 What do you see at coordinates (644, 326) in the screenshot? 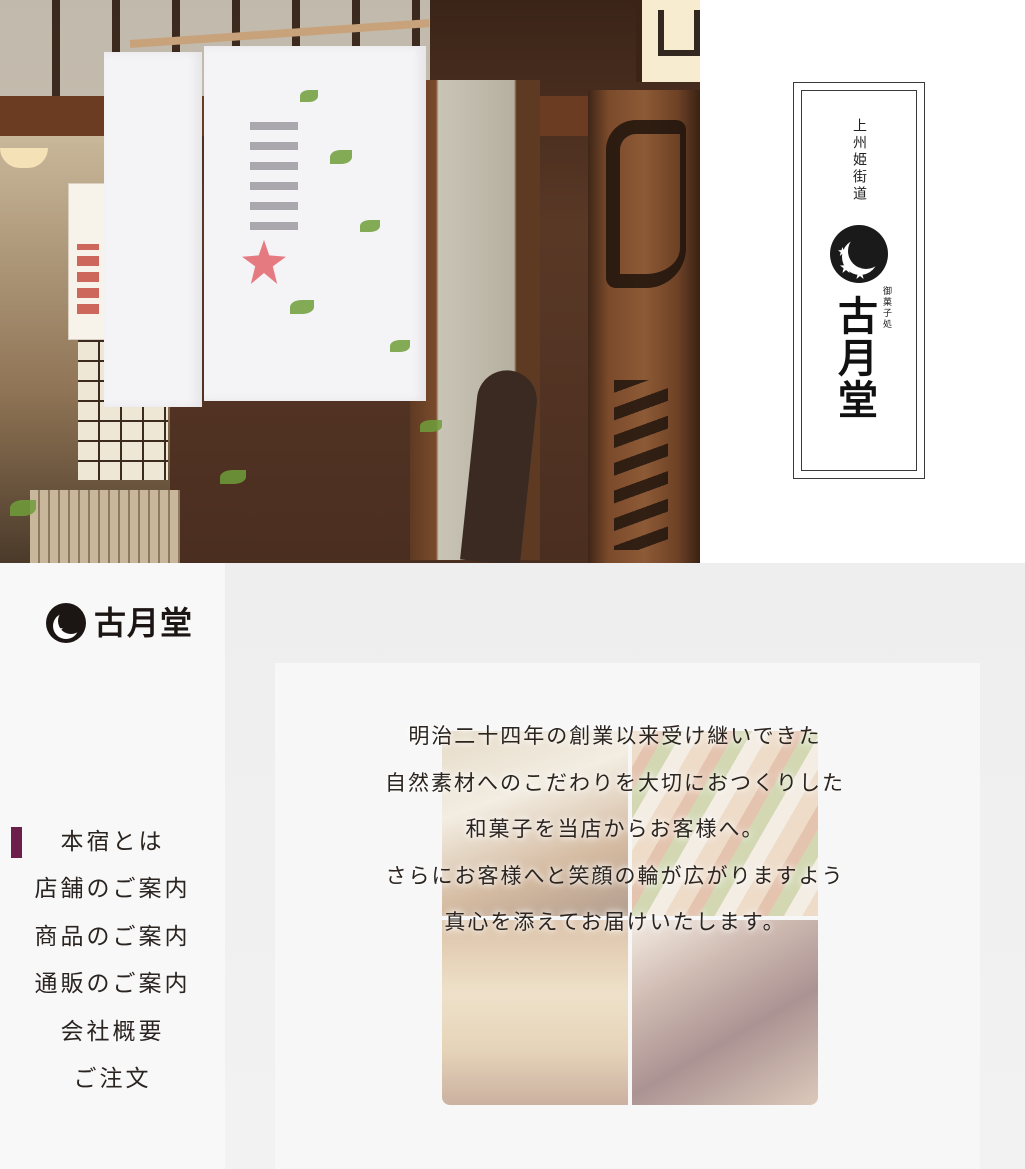
I see `wooden-pillar` at bounding box center [644, 326].